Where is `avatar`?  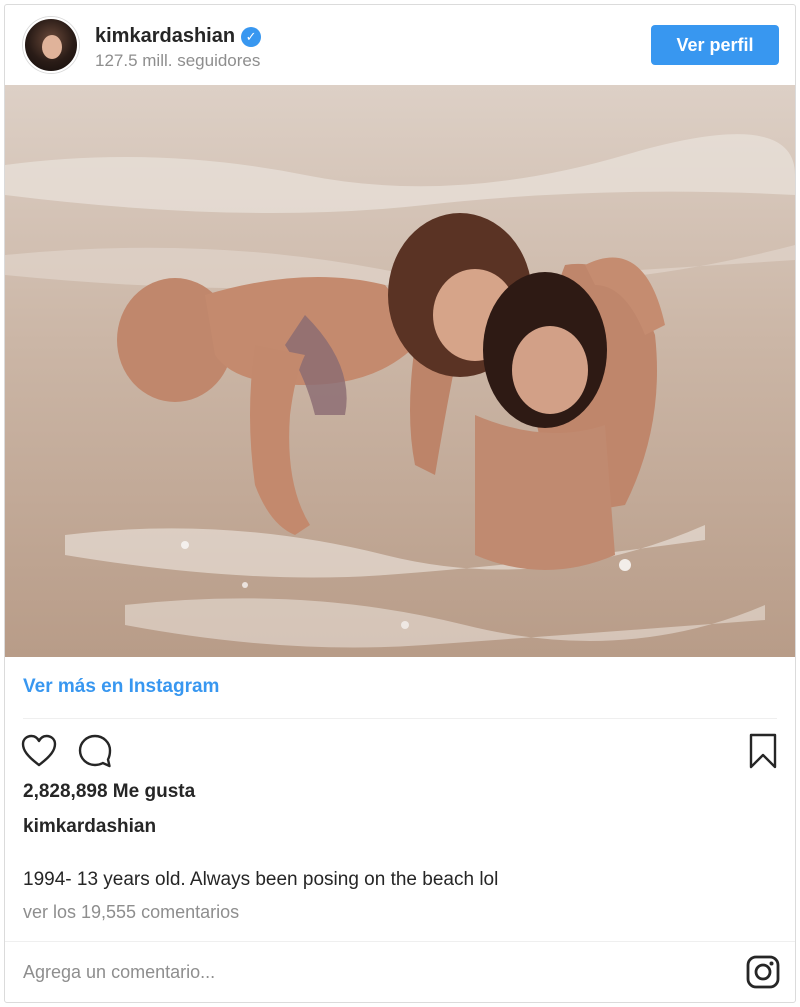
avatar is located at coordinates (51, 45).